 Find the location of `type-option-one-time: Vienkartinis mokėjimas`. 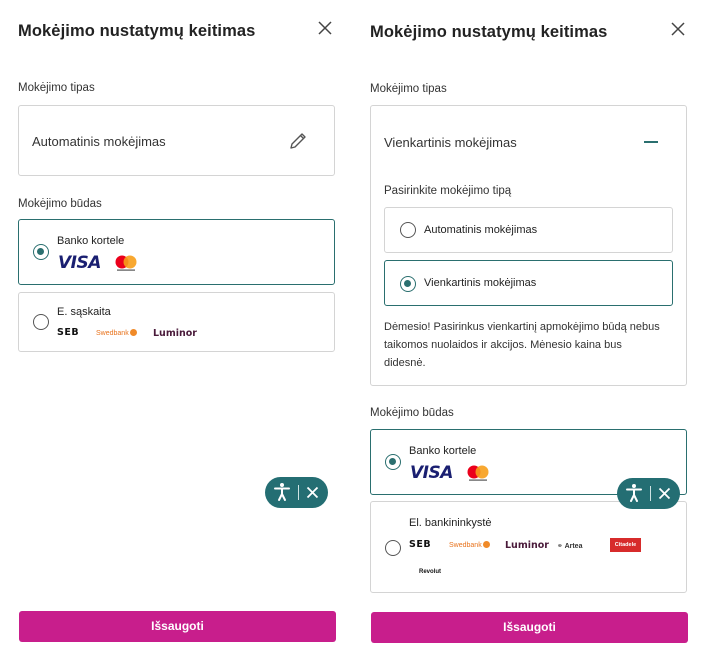

type-option-one-time: Vienkartinis mokėjimas is located at coordinates (528, 283).